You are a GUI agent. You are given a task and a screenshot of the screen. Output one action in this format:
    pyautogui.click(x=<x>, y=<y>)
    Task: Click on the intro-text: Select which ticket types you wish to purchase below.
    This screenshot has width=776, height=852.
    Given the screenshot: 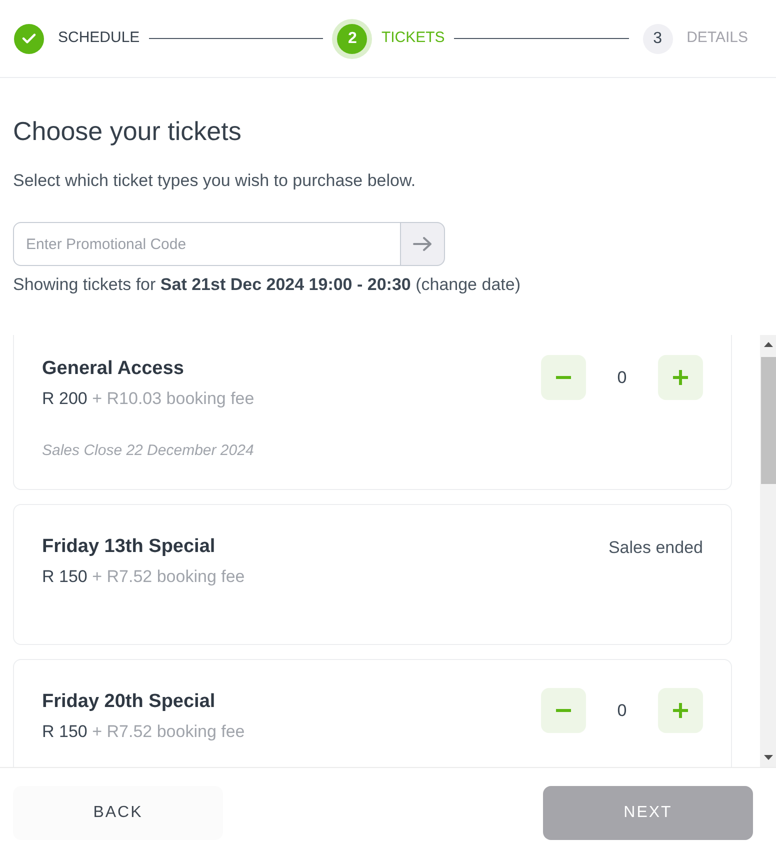 What is the action you would take?
    pyautogui.click(x=215, y=181)
    